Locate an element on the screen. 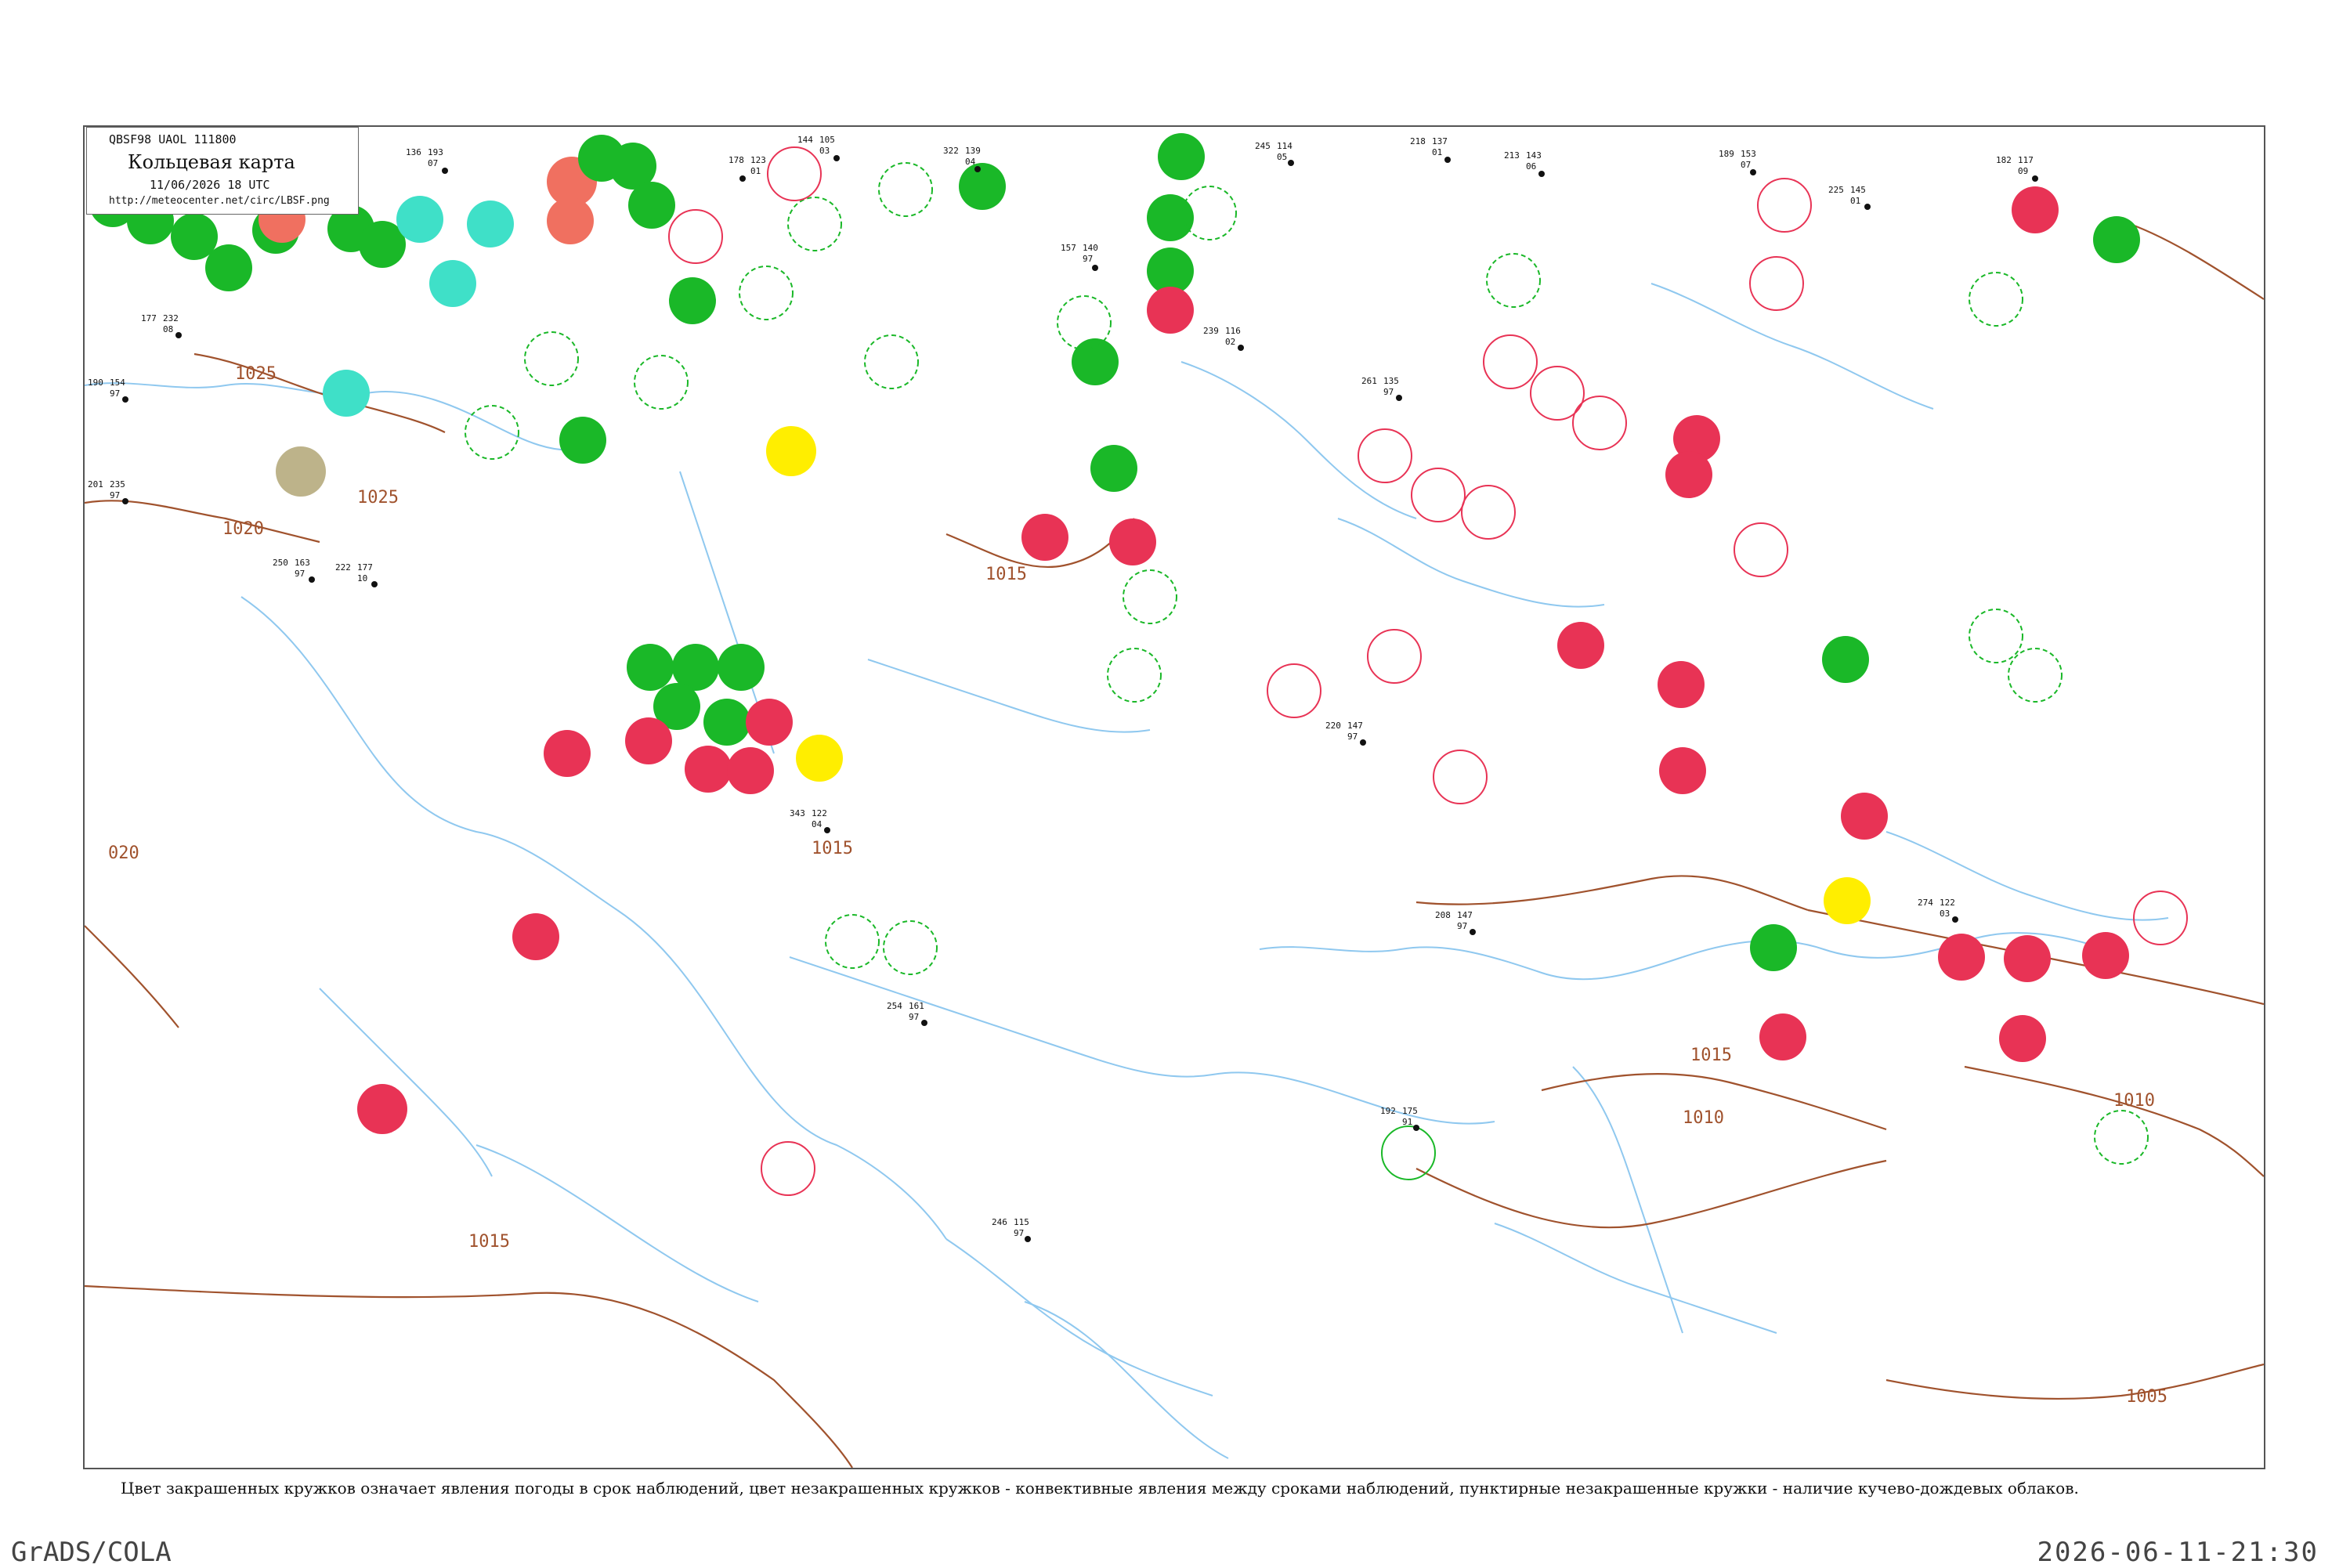 The image size is (2350, 1568). station-plot: 201 235 97 is located at coordinates (106, 489).